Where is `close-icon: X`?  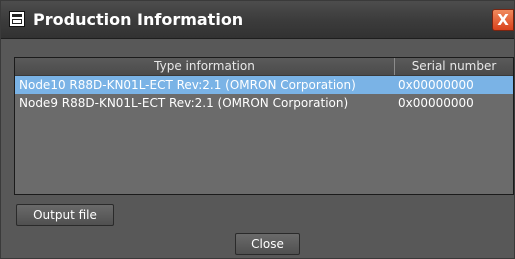 close-icon: X is located at coordinates (503, 20).